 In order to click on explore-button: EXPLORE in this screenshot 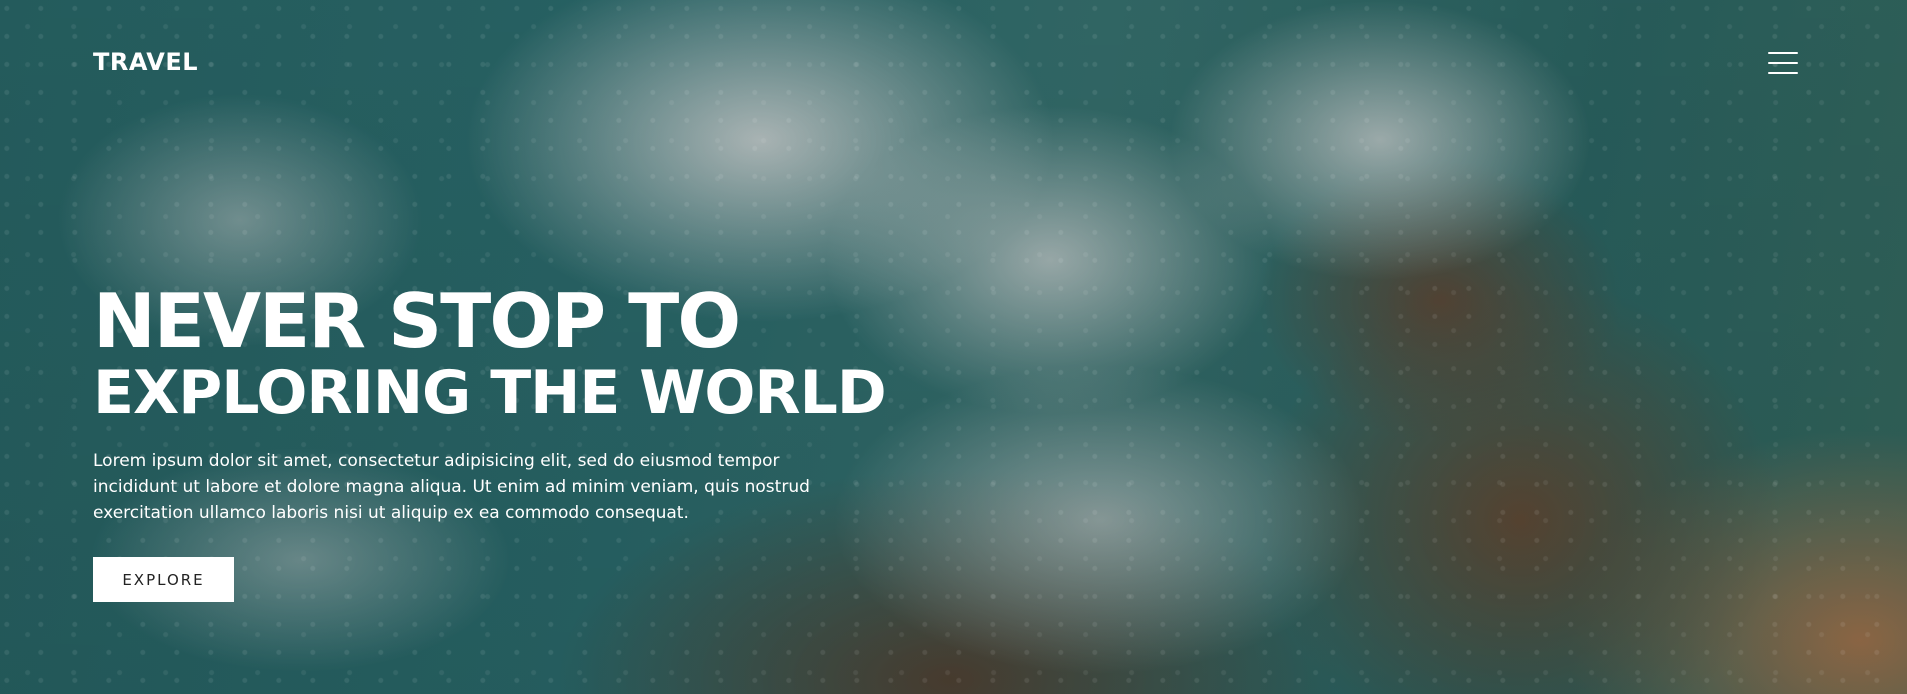, I will do `click(163, 579)`.